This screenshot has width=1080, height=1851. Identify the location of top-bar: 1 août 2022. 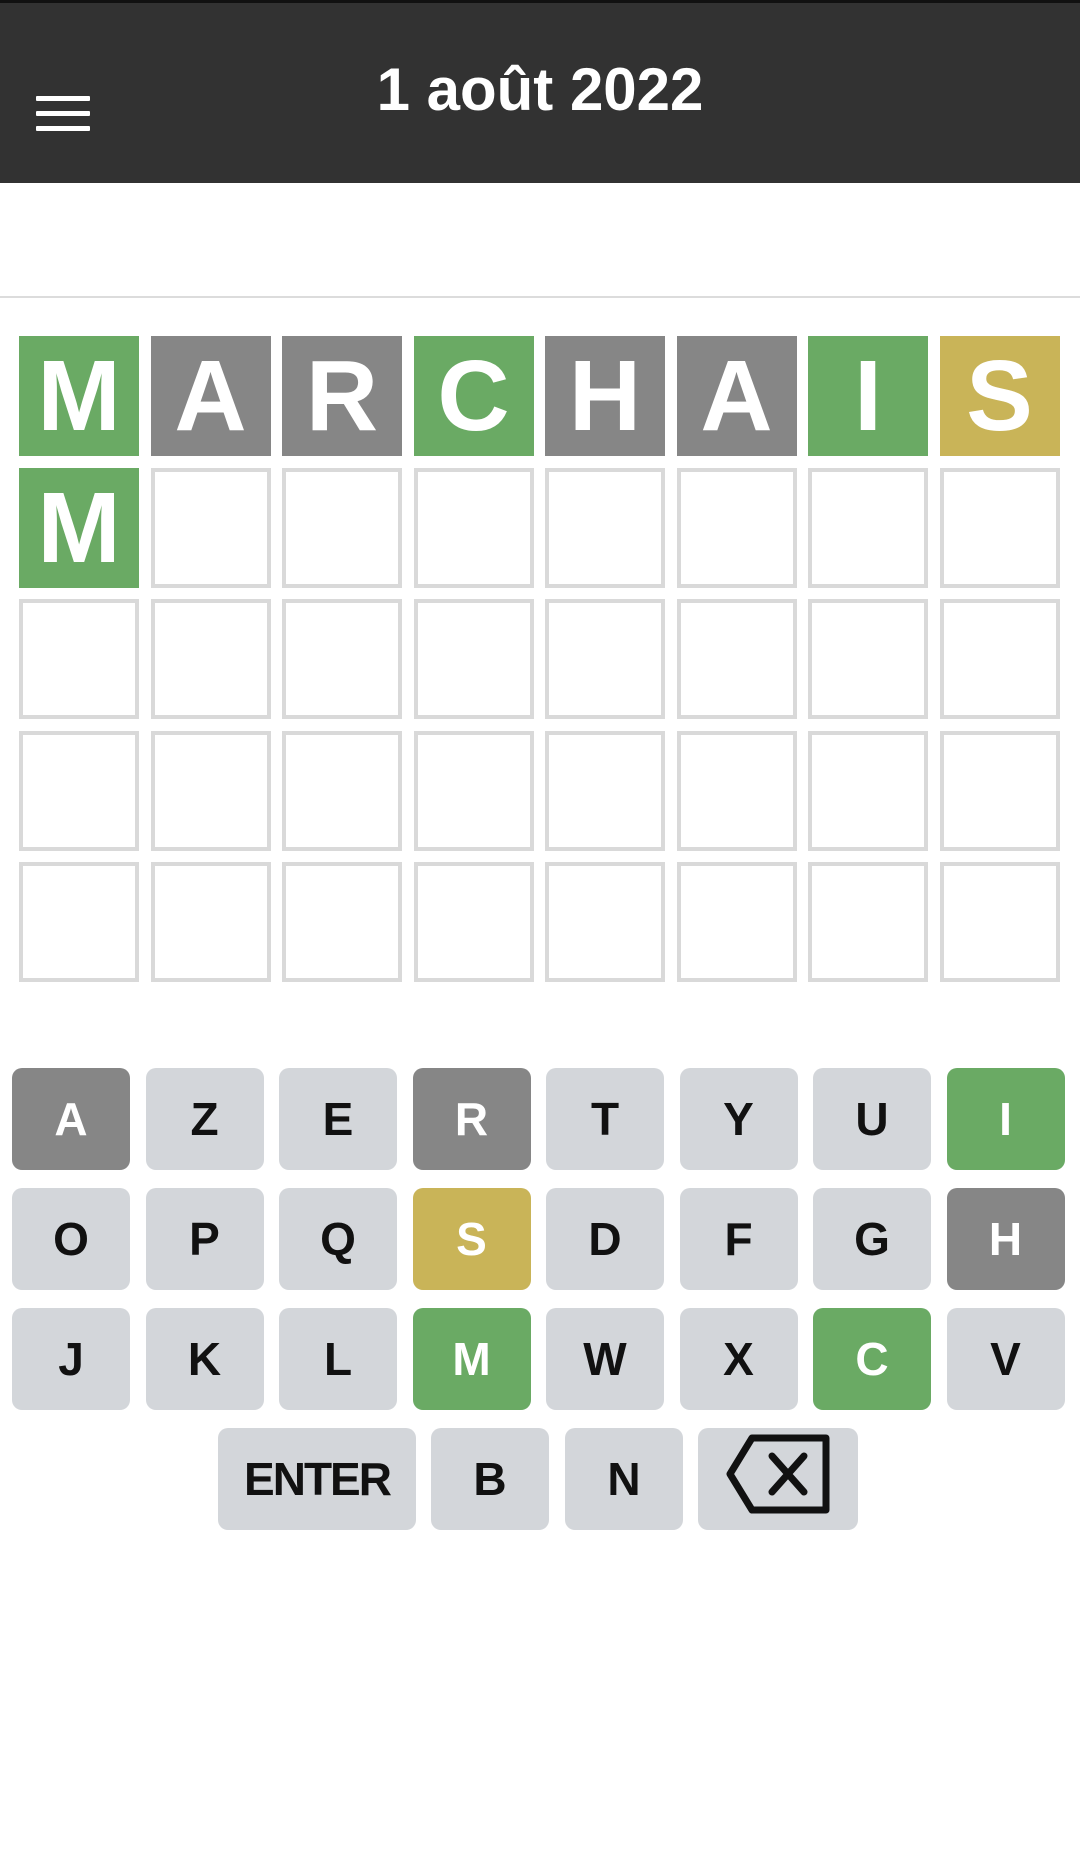
(540, 91).